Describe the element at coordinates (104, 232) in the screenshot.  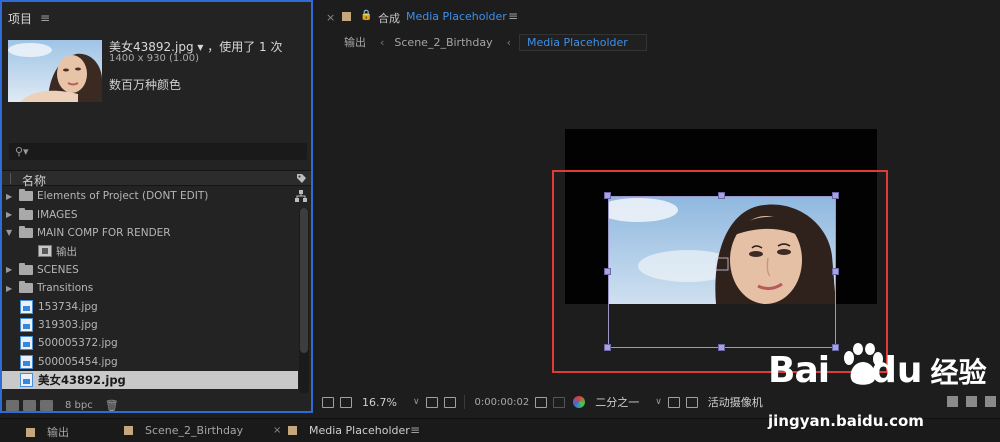
I see `list-item-label: MAIN COMP FOR RENDER` at that location.